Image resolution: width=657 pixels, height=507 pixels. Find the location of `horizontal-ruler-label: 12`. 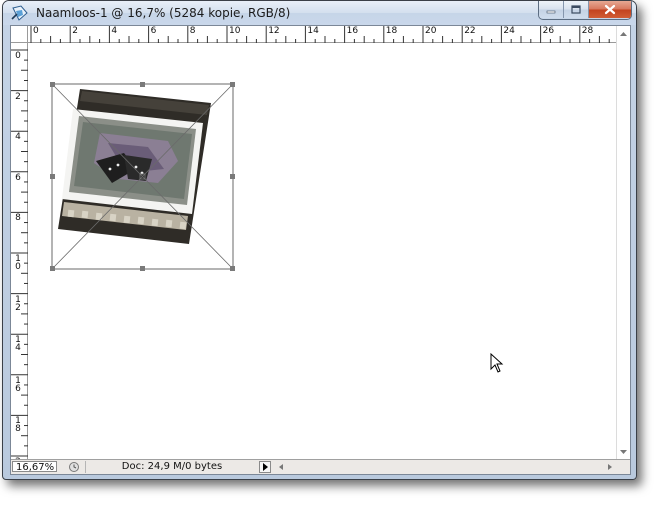

horizontal-ruler-label: 12 is located at coordinates (274, 31).